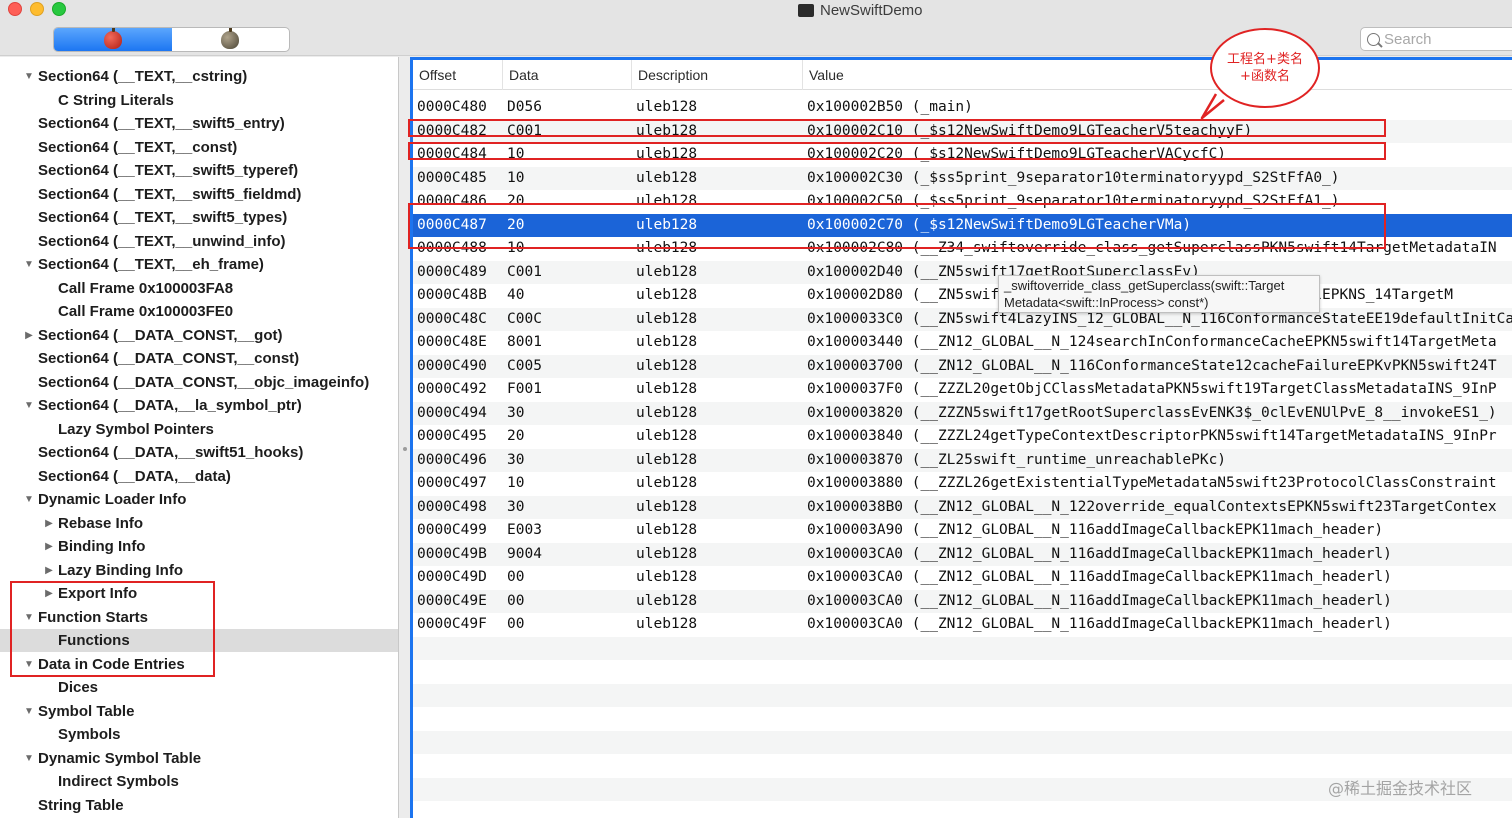  Describe the element at coordinates (199, 194) in the screenshot. I see `sidebar-item: Section64 (__TEXT,__swift5_fieldmd)` at that location.